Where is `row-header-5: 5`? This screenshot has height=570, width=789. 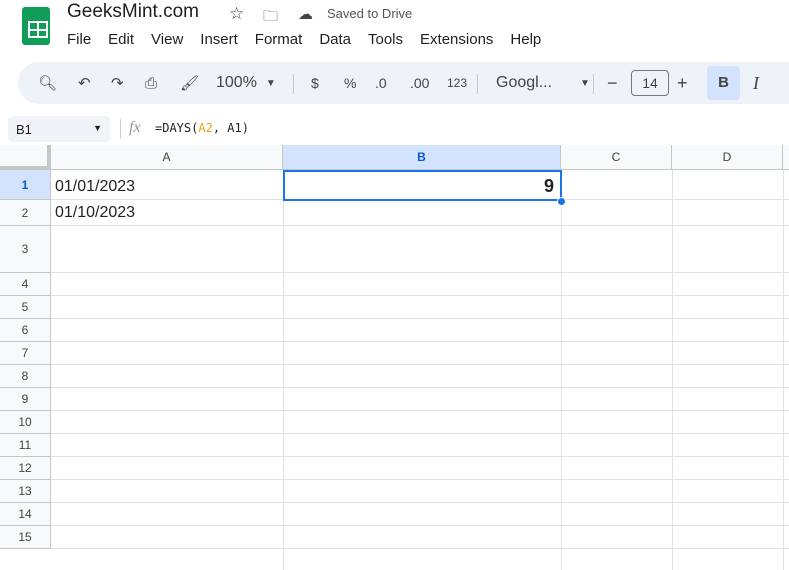
row-header-5: 5 is located at coordinates (25, 307).